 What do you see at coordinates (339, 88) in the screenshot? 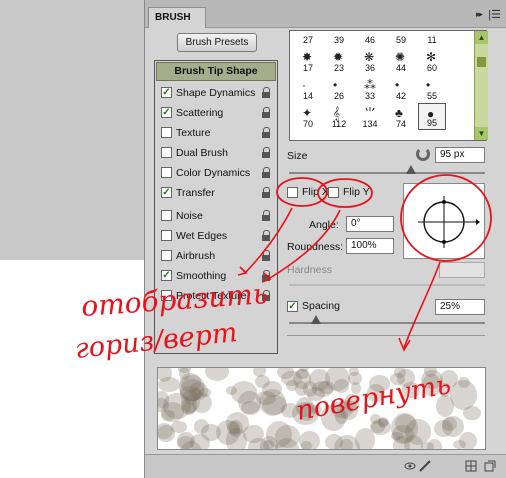
I see `brush-tip: • 26` at bounding box center [339, 88].